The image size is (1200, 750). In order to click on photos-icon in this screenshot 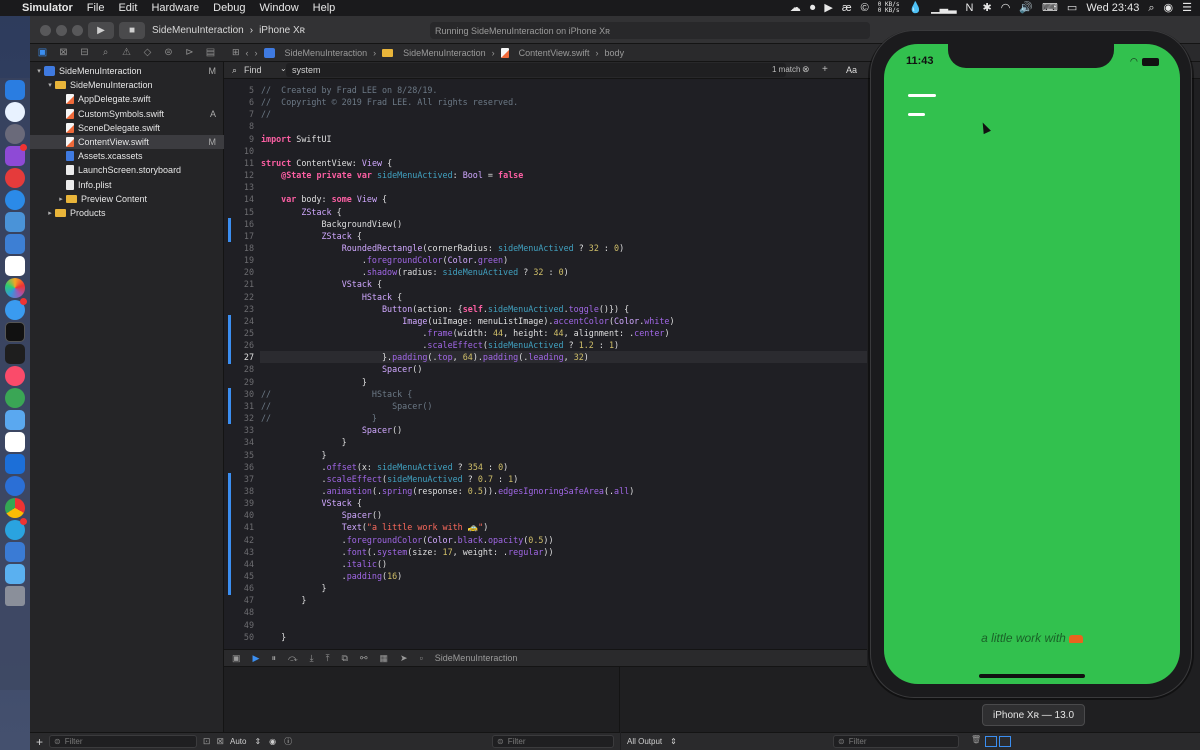, I will do `click(15, 288)`.